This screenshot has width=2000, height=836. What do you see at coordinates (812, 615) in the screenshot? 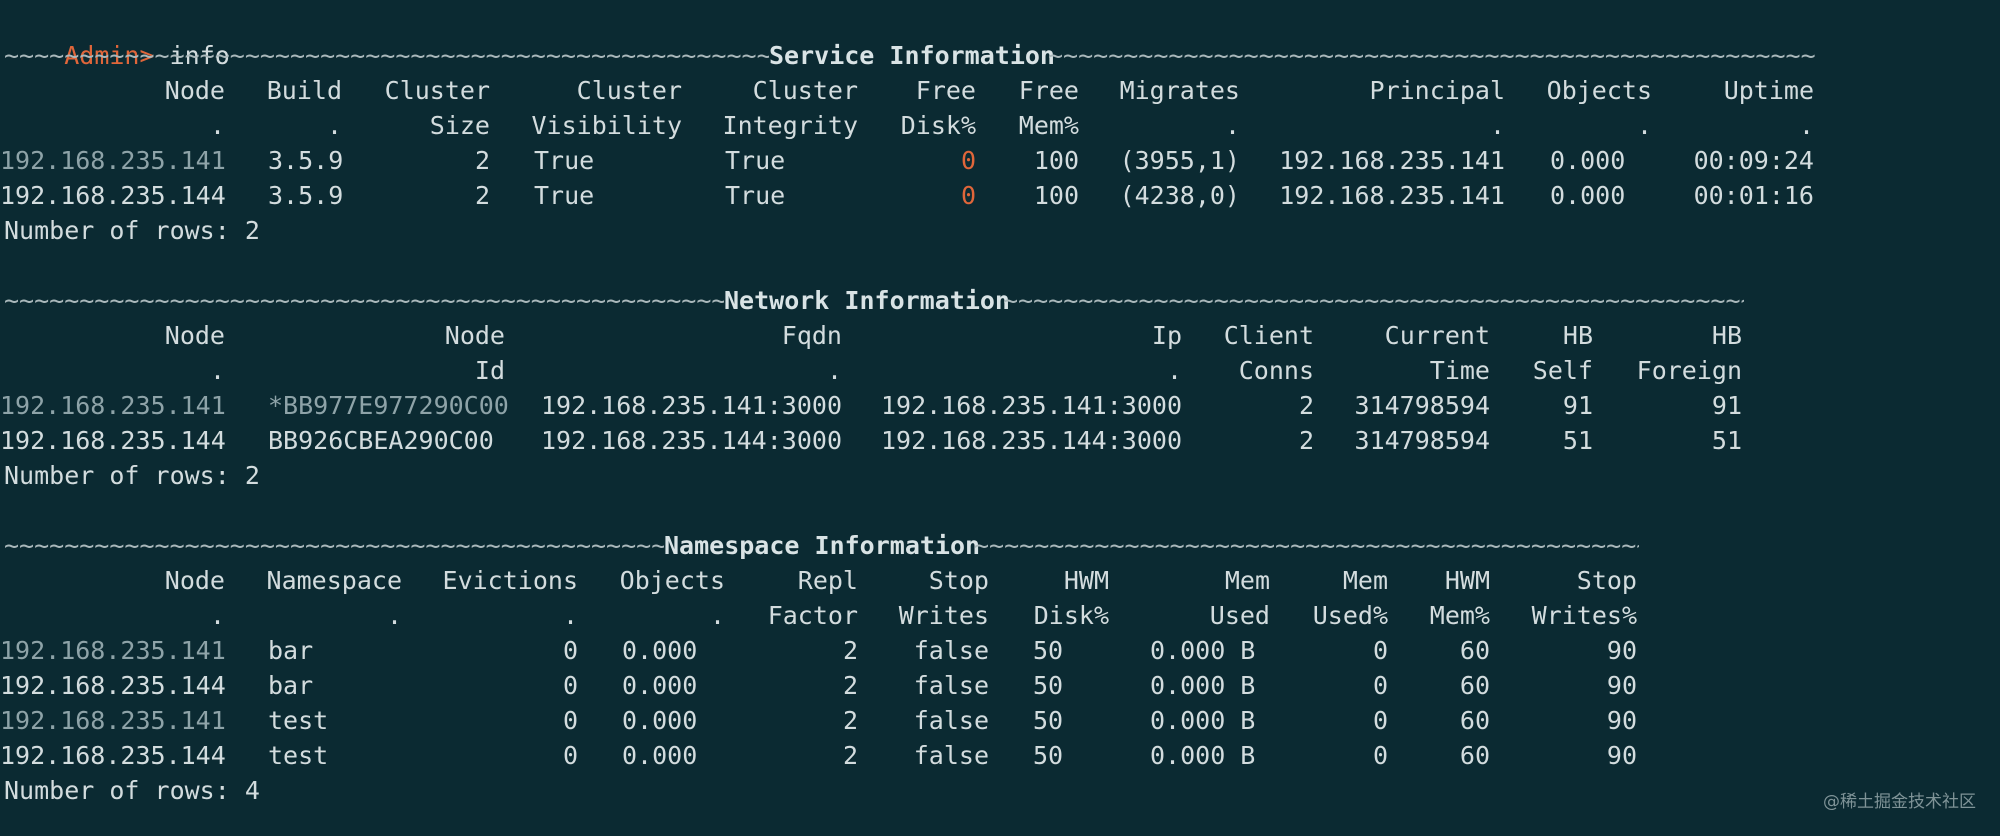
I see `column-header: Factor` at bounding box center [812, 615].